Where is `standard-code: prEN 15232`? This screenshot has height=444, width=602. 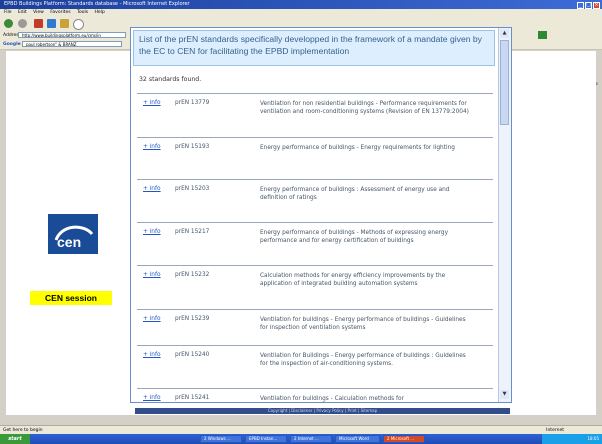
standard-code: prEN 15232 is located at coordinates (192, 275).